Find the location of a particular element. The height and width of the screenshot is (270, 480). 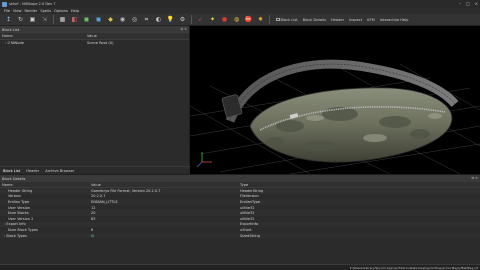

menu-spells: Spells is located at coordinates (45, 11).